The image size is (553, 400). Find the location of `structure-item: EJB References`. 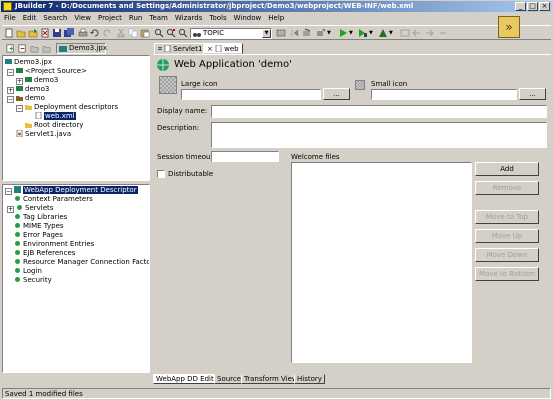

structure-item: EJB References is located at coordinates (44, 253).